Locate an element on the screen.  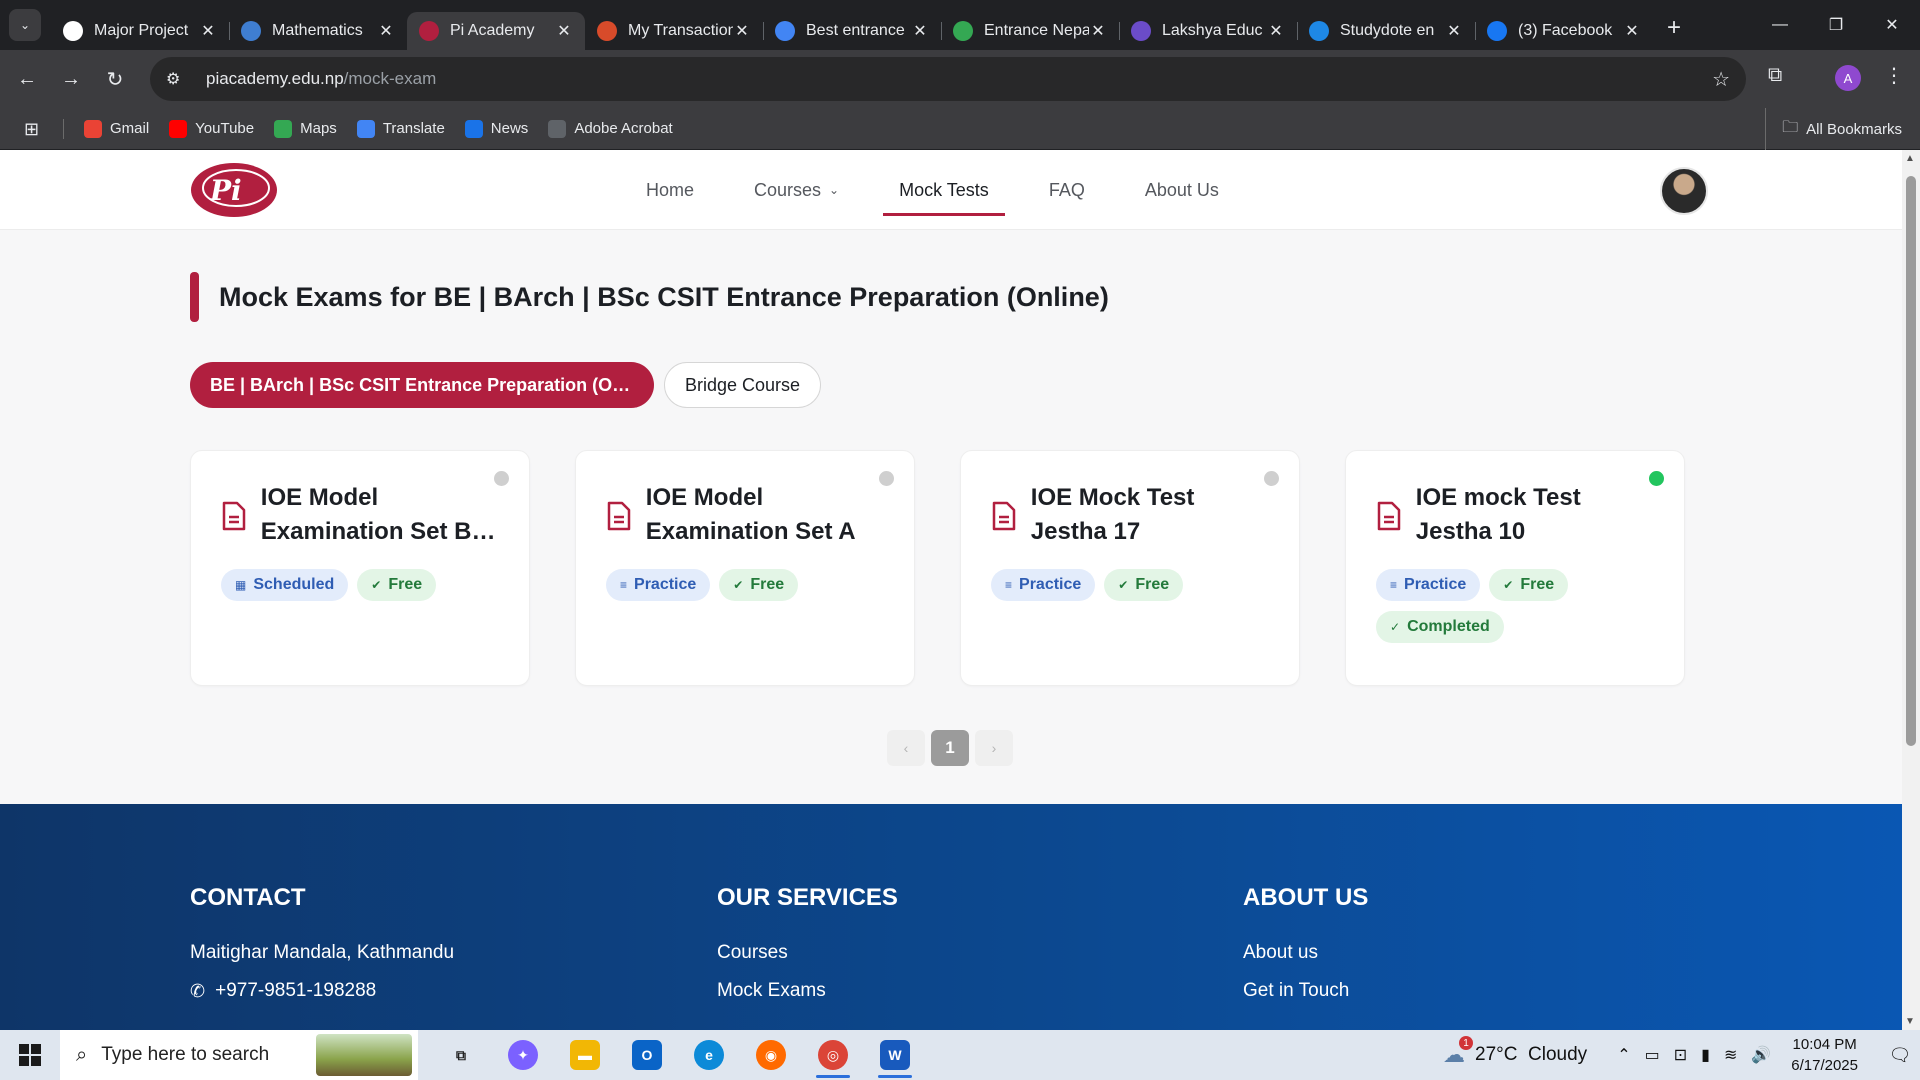
browser-tab: Best entrance ✕ is located at coordinates (852, 31).